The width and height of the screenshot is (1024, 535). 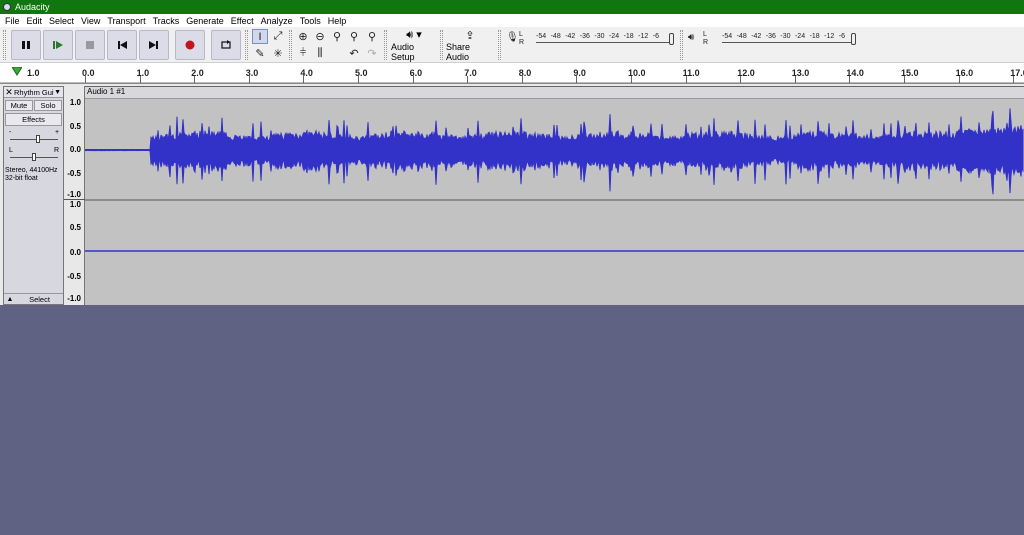 I want to click on effects-button: Effects, so click(x=33, y=119).